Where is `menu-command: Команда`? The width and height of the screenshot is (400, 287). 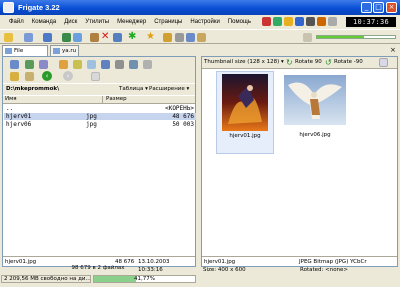 menu-command: Команда is located at coordinates (44, 22).